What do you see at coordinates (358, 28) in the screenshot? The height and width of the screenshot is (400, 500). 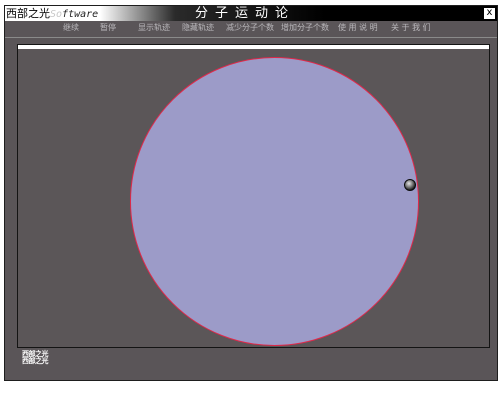 I see `menu-item-instructions: 使 用 说 明` at bounding box center [358, 28].